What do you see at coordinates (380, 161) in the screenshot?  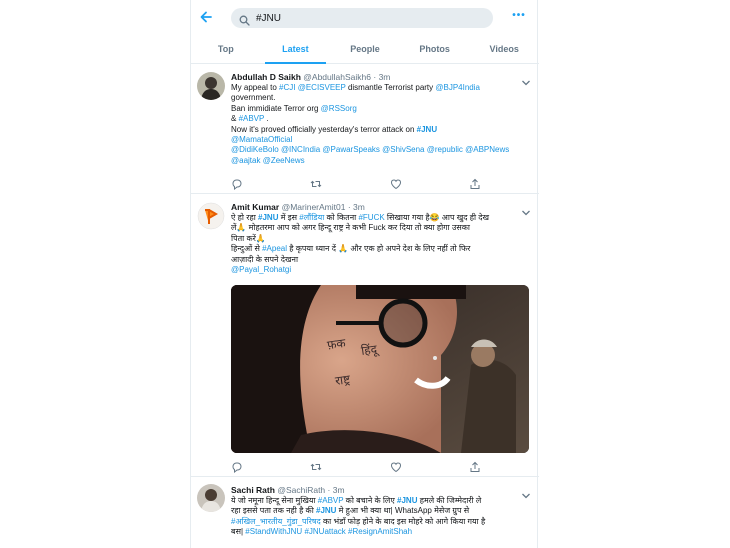 I see `tweet-text-line: @aajtak @ZeeNews` at bounding box center [380, 161].